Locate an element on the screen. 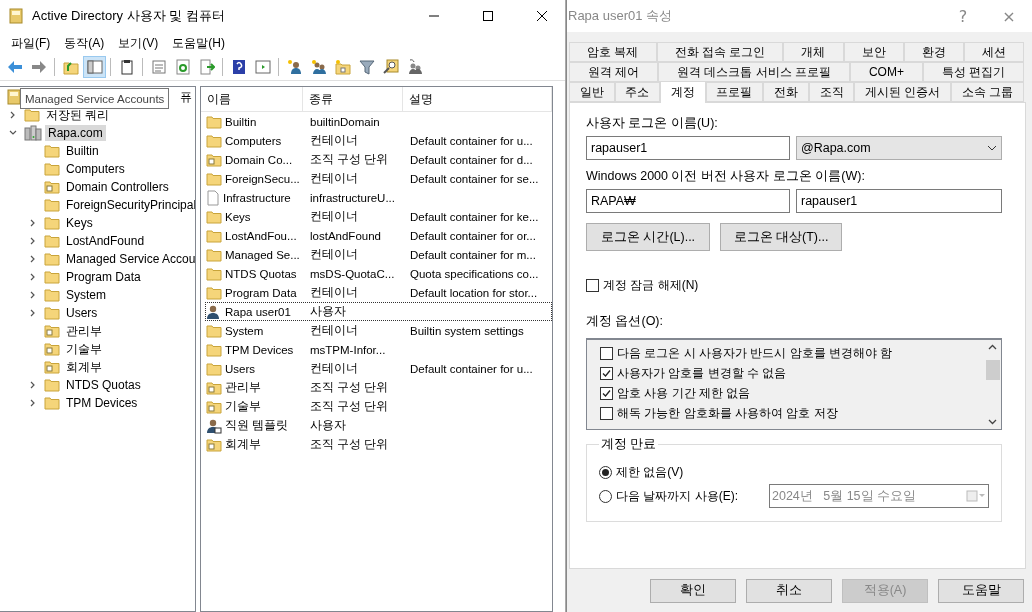  minimize-icon is located at coordinates (434, 16).